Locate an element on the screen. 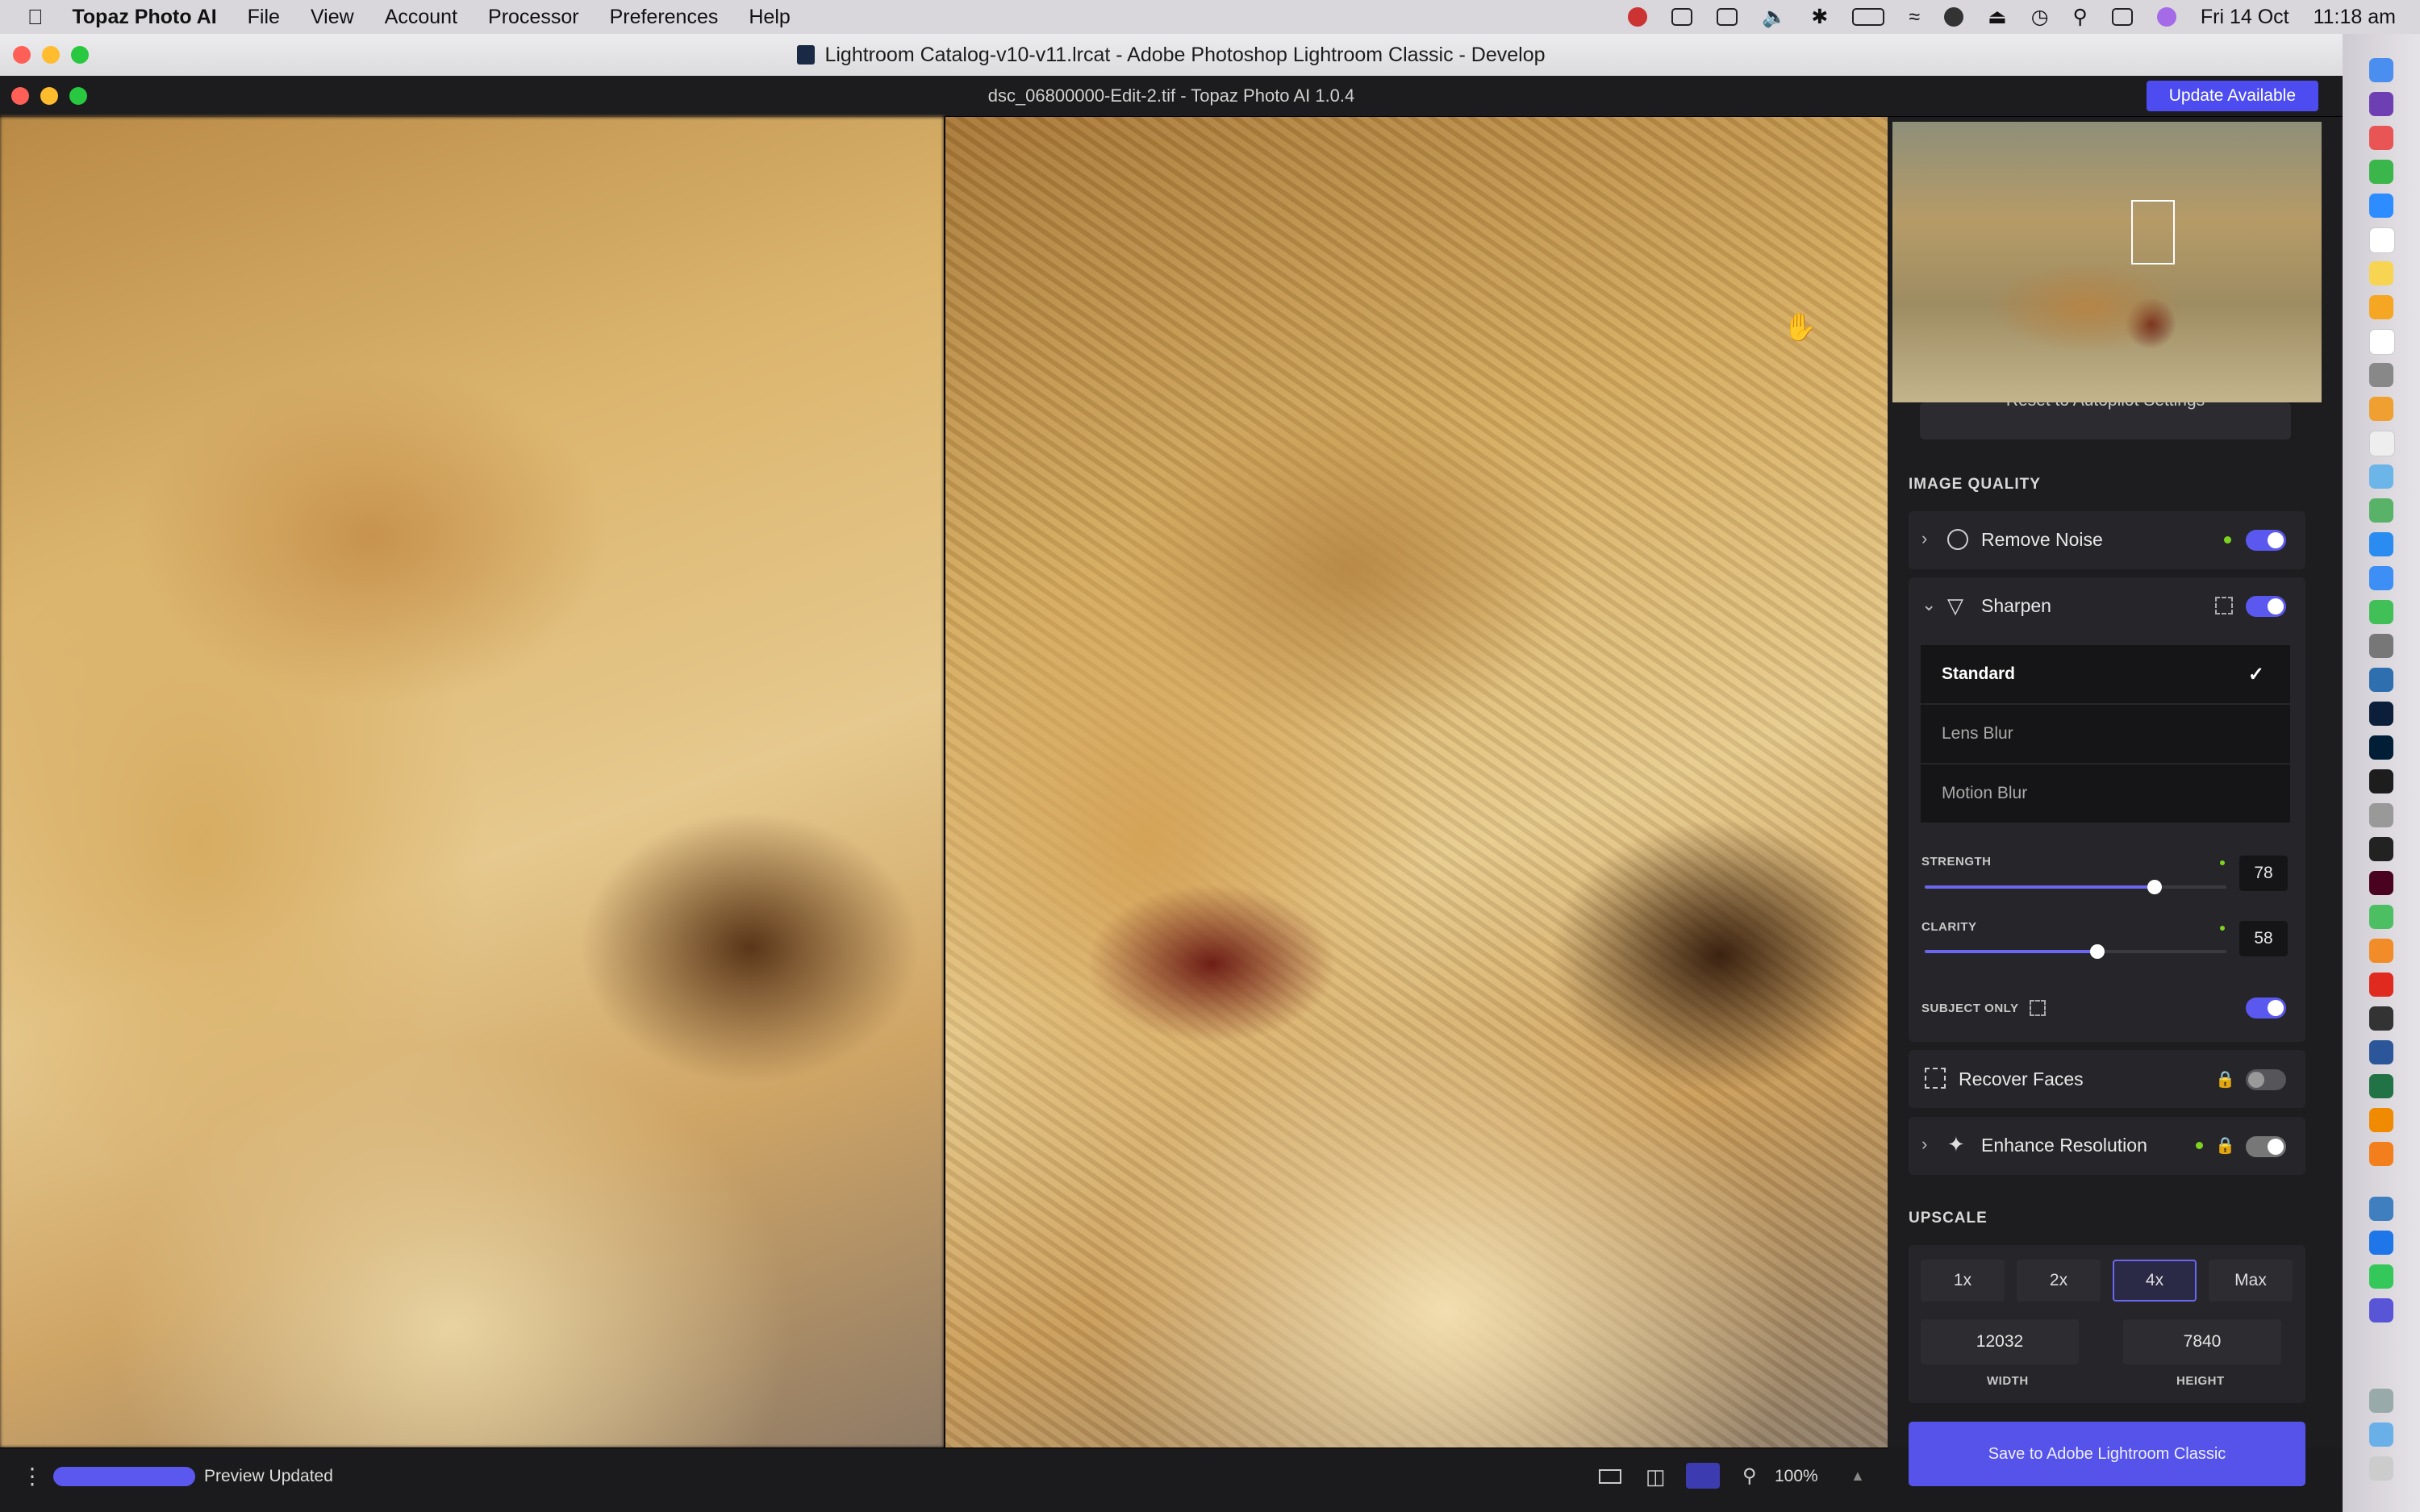 Image resolution: width=2420 pixels, height=1512 pixels. network-utility-dock-icon is located at coordinates (2381, 1209).